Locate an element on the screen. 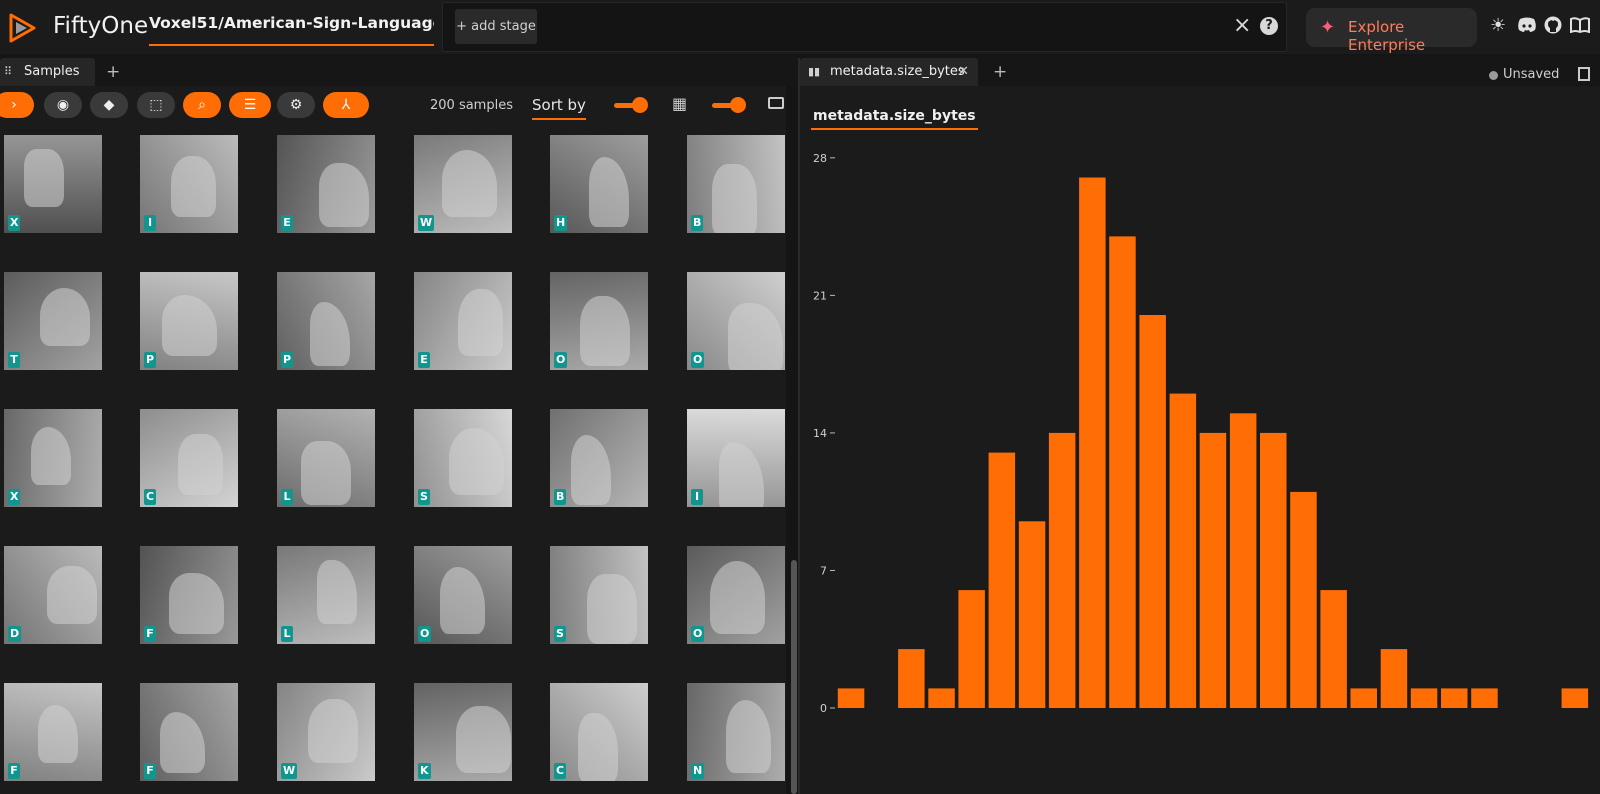 The height and width of the screenshot is (794, 1600). sample-label-badge: W is located at coordinates (289, 771).